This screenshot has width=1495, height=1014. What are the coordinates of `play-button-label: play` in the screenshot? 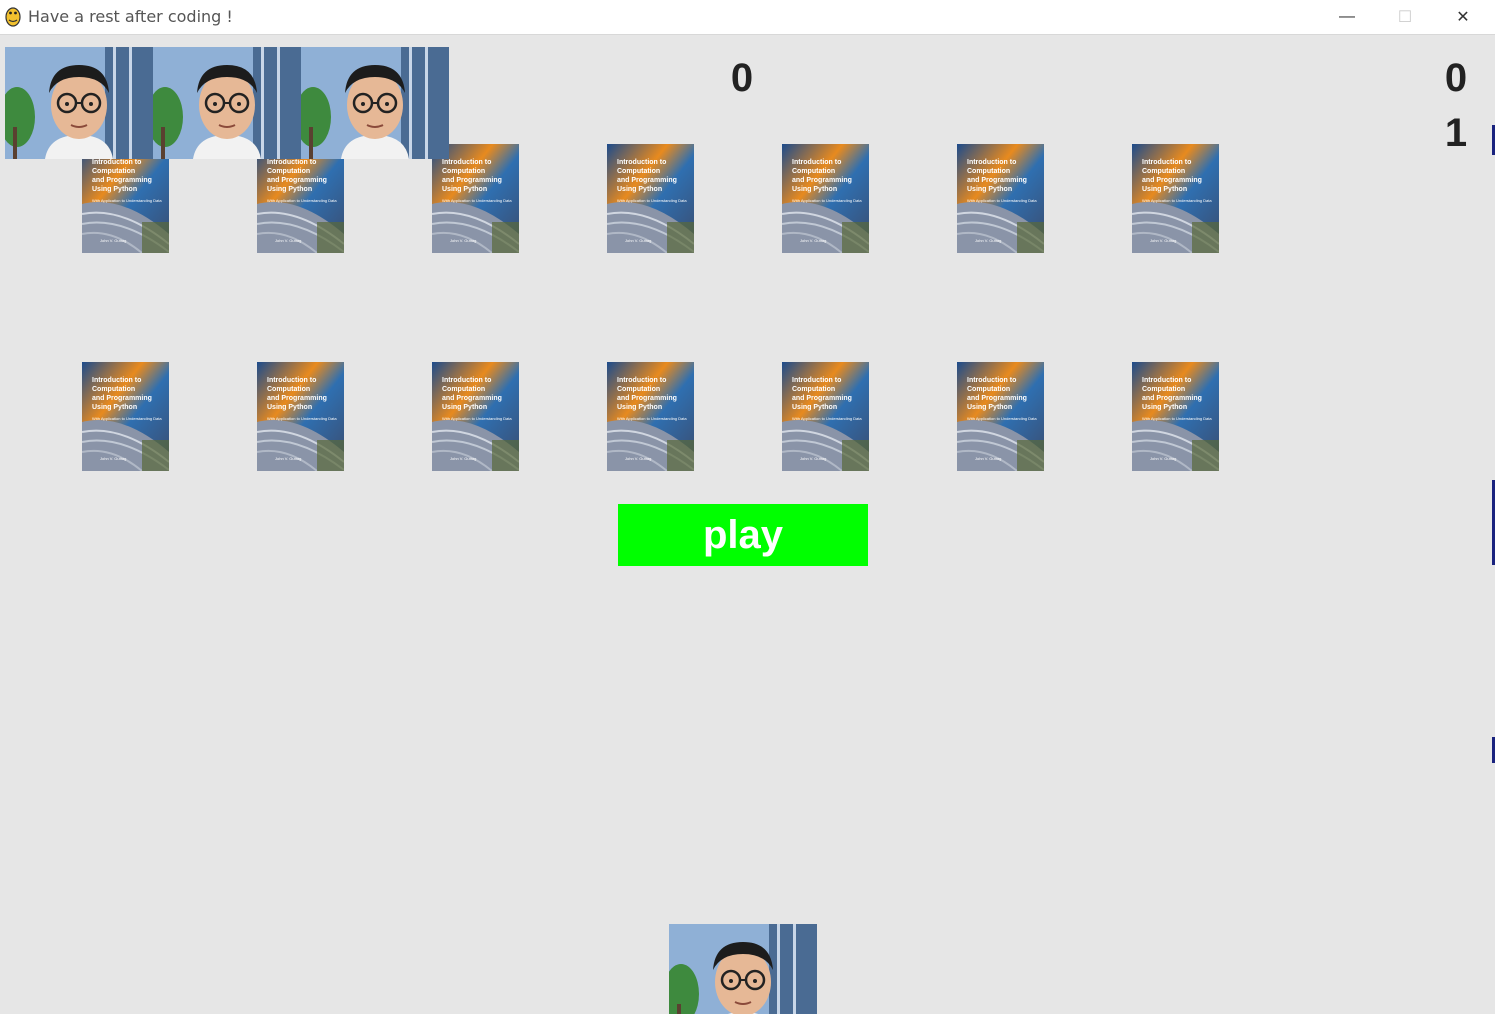 It's located at (743, 534).